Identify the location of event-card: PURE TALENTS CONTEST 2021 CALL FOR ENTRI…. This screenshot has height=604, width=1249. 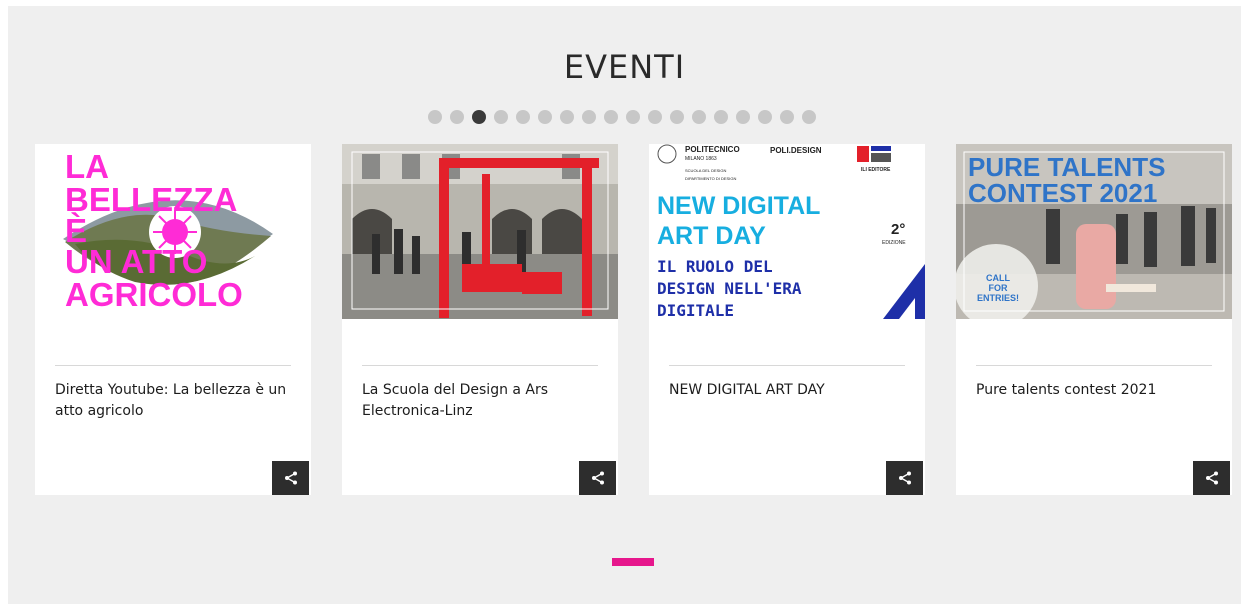
(1094, 319).